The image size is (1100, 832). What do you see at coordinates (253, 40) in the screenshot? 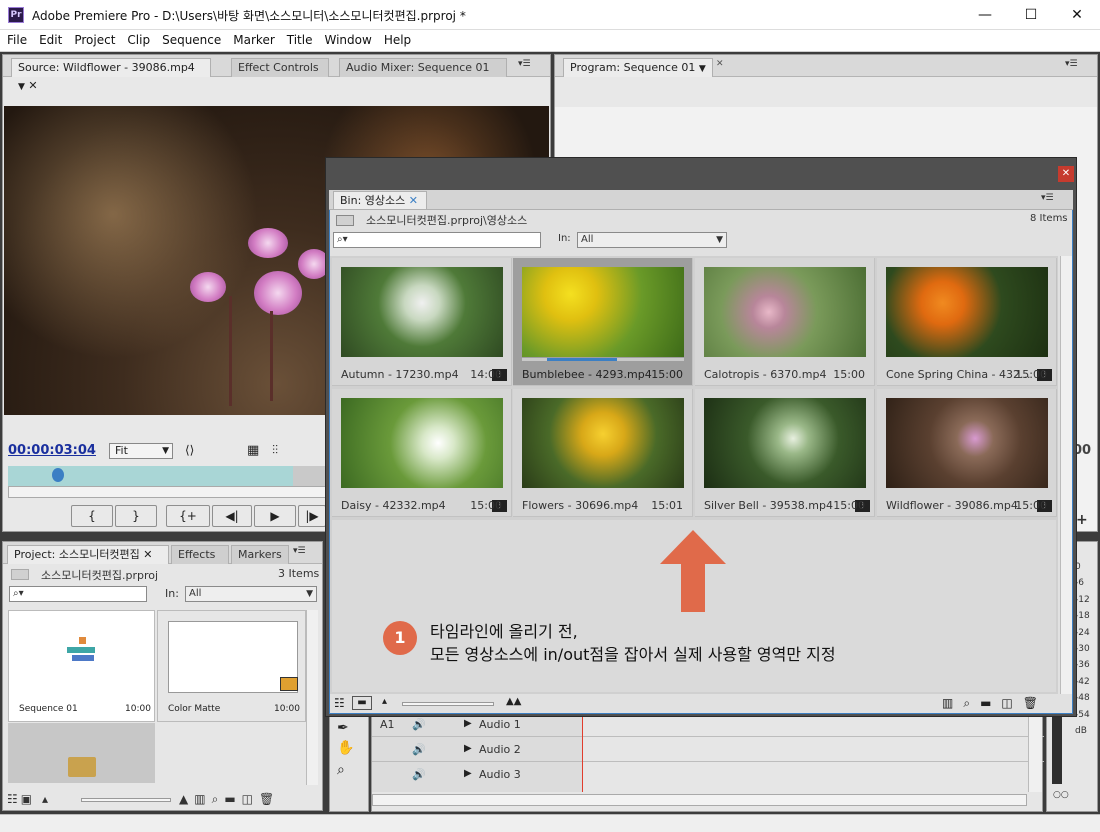
I see `menu-marker: Marker` at bounding box center [253, 40].